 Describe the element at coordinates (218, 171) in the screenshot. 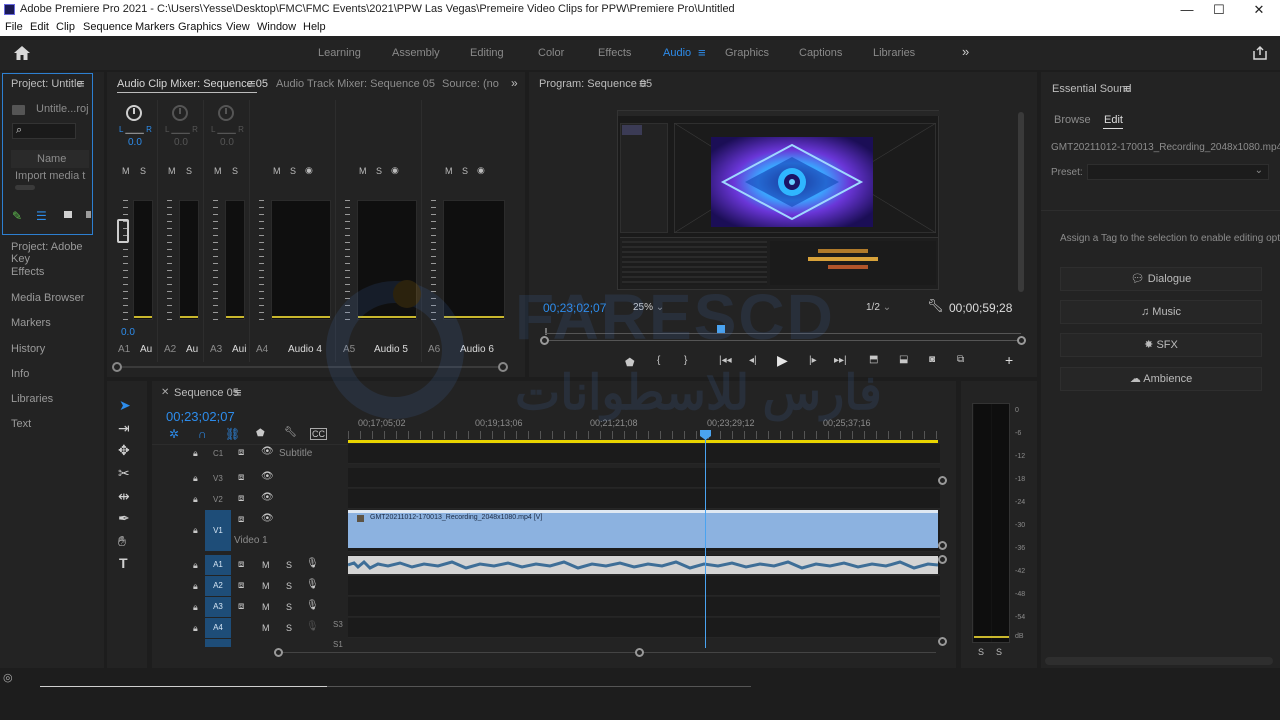

I see `mute-a3: M` at that location.